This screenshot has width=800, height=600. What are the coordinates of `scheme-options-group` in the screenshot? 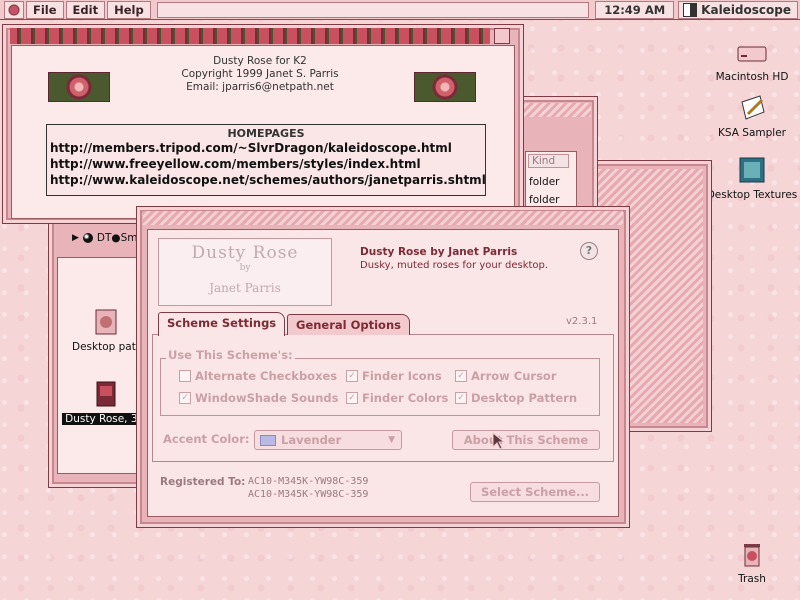 It's located at (380, 387).